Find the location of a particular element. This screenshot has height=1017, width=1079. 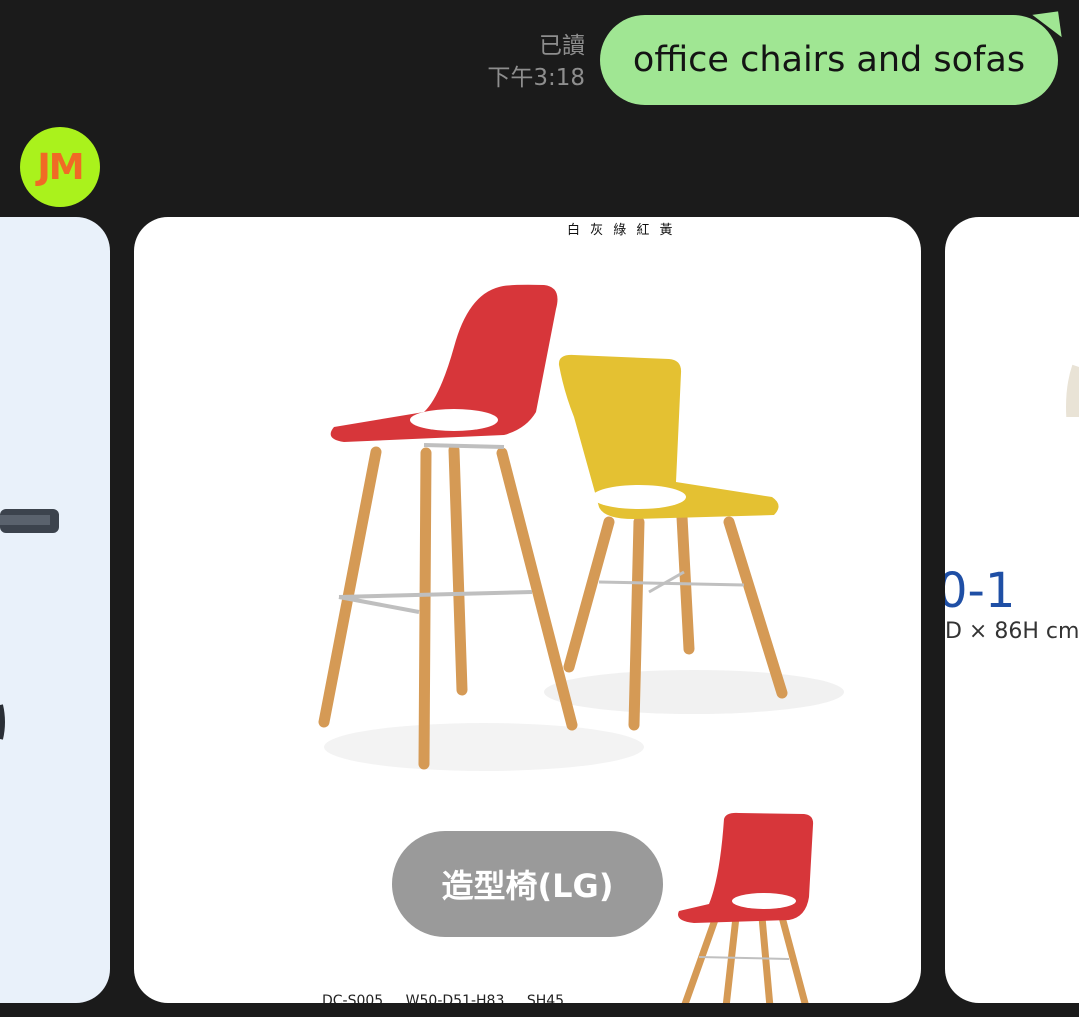

product-dimensions-fragment: D × 86H cm is located at coordinates (1012, 631).